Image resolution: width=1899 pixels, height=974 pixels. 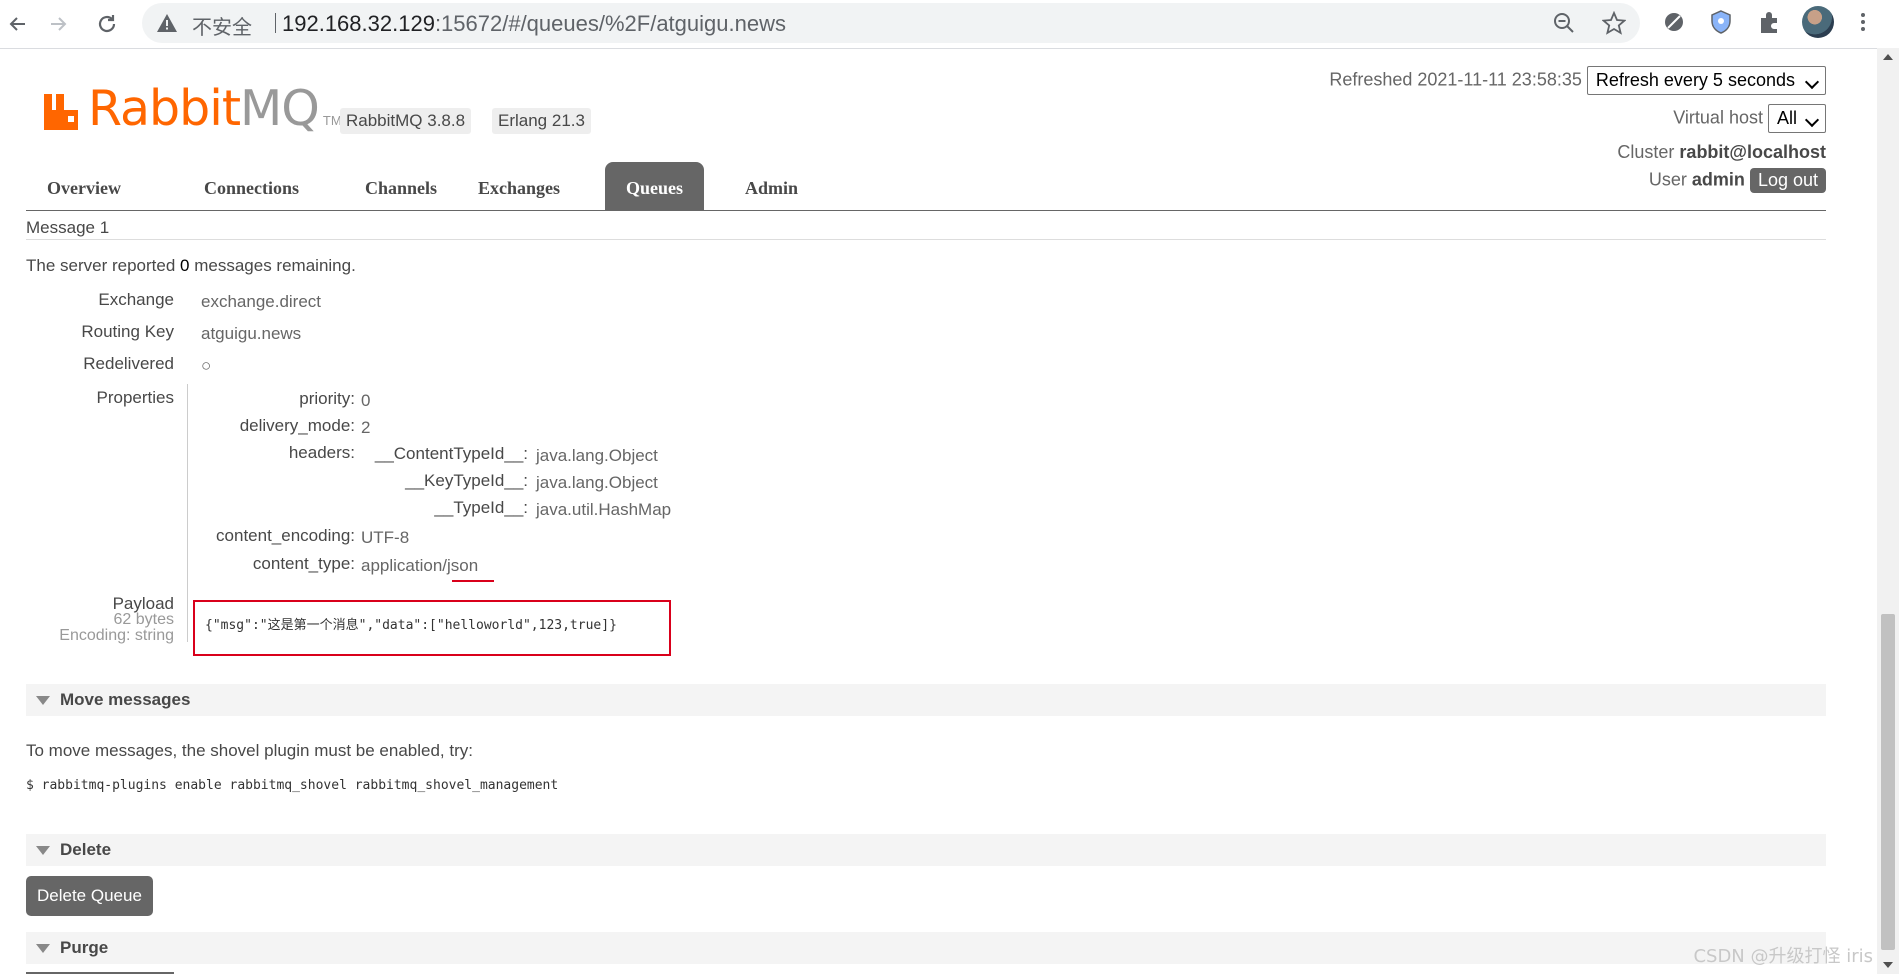 I want to click on rabbitmq-logo-icon, so click(x=61, y=112).